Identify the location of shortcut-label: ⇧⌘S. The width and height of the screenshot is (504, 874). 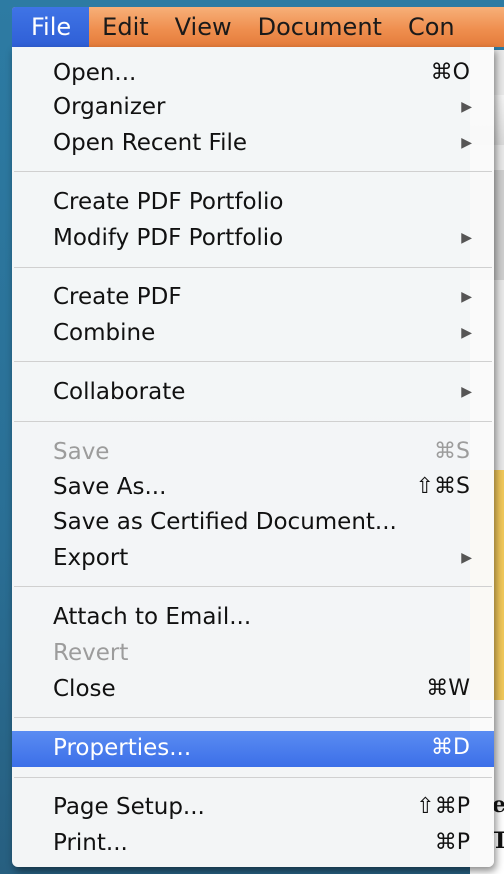
(442, 486).